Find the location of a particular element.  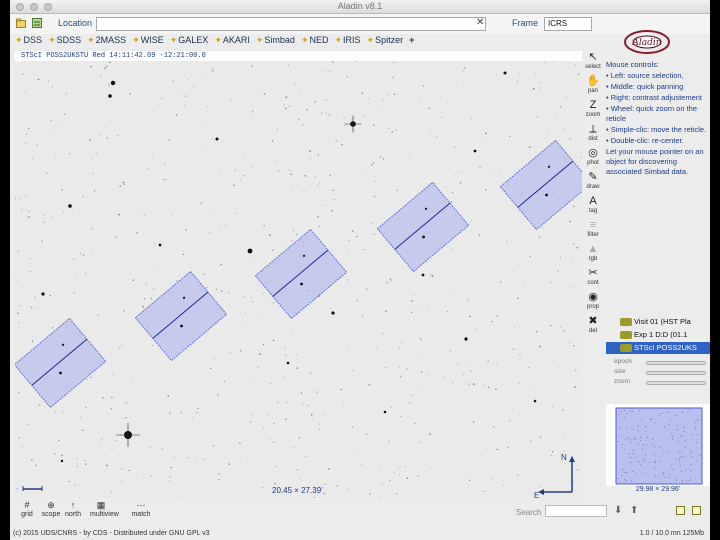

open-file-icon is located at coordinates (21, 23).